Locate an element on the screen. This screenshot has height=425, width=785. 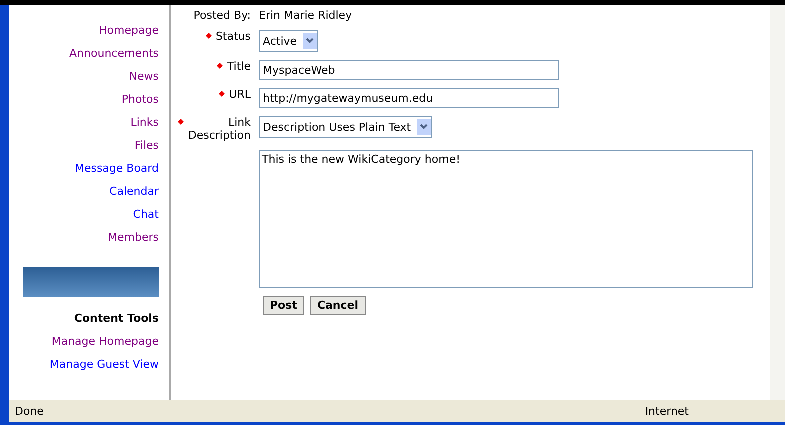
sidebar-link: Announcements is located at coordinates (114, 53).